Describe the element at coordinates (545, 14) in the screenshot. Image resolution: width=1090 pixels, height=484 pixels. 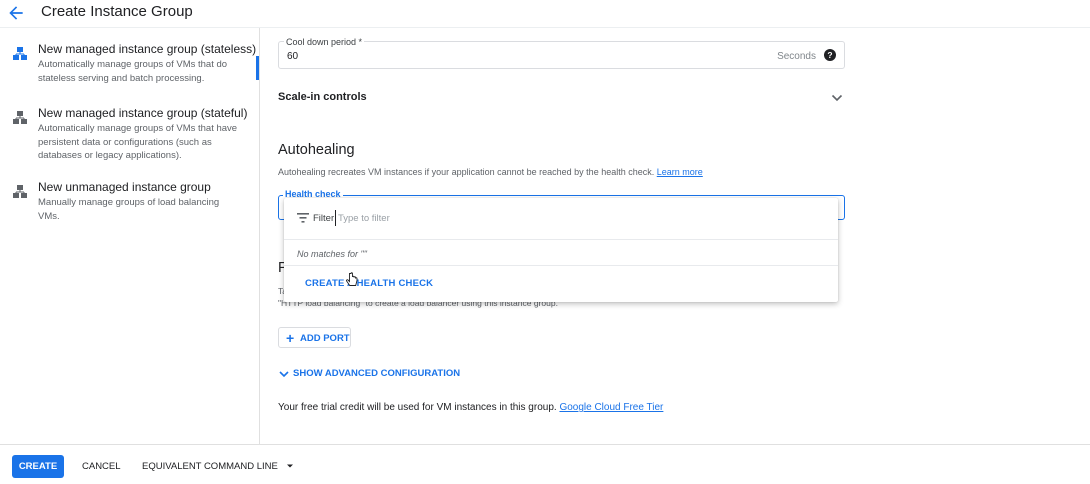
I see `page-header: Create Instance Group` at that location.